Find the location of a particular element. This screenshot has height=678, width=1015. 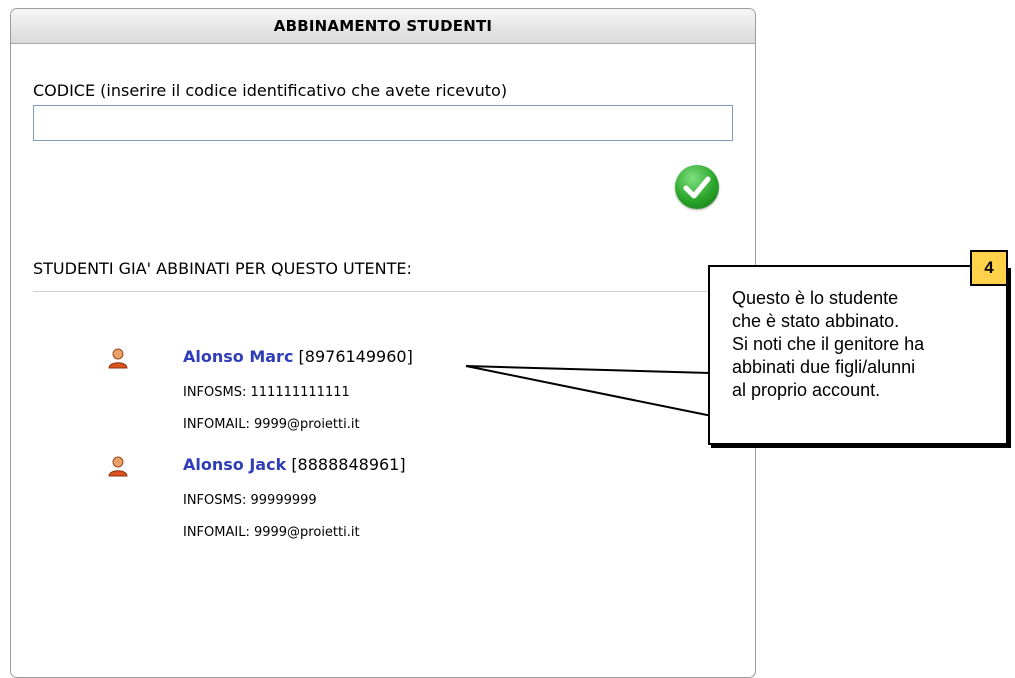

callout-line: Questo è lo studente is located at coordinates (815, 298).